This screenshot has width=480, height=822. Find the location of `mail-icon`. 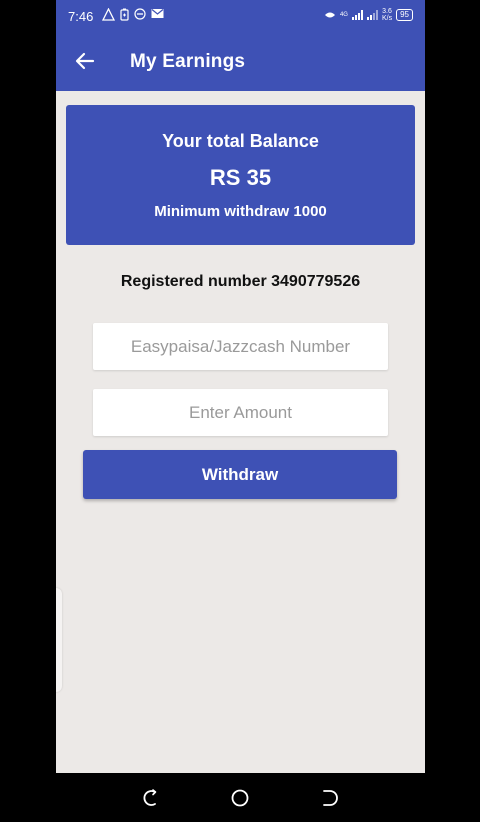

mail-icon is located at coordinates (157, 13).